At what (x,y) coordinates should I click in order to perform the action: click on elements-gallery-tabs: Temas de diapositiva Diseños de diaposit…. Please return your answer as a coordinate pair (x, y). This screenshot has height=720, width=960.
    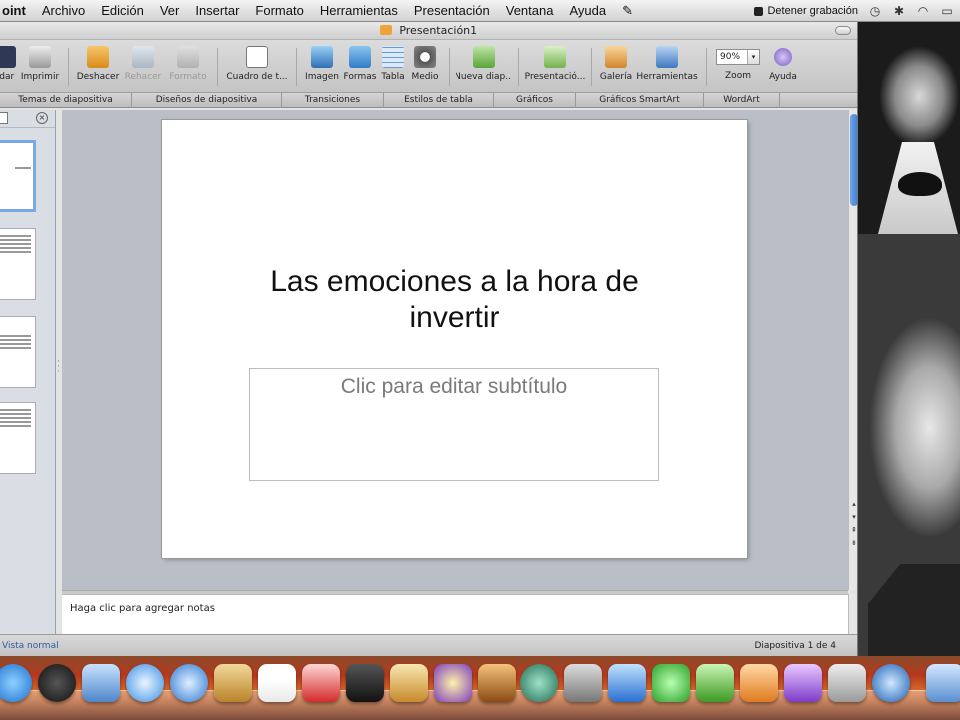
    Looking at the image, I should click on (428, 100).